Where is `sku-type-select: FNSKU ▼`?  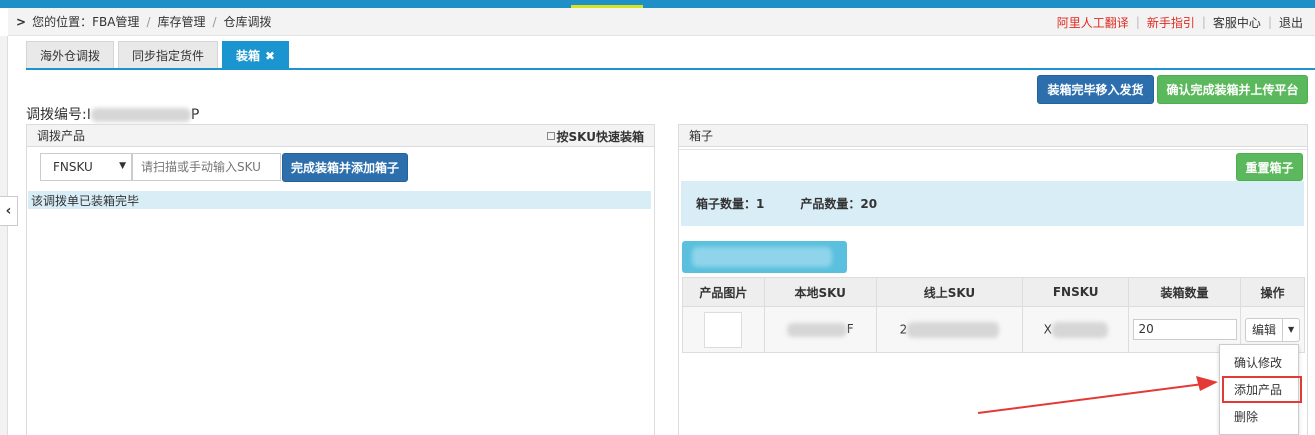 sku-type-select: FNSKU ▼ is located at coordinates (86, 167).